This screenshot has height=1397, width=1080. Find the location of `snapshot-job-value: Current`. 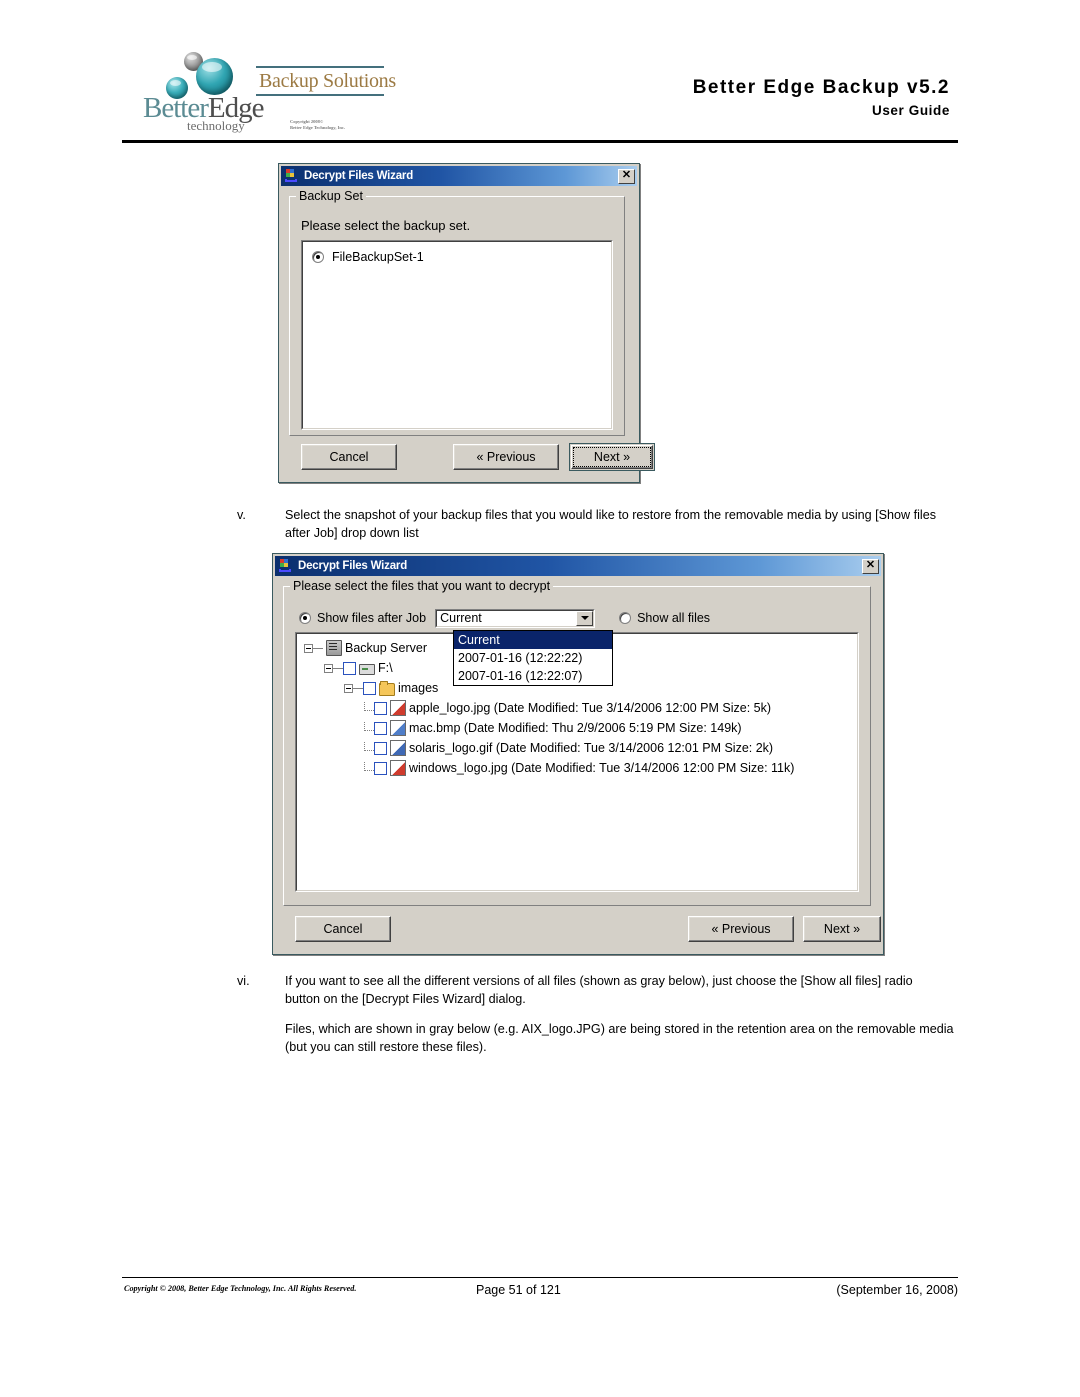

snapshot-job-value: Current is located at coordinates (461, 618).